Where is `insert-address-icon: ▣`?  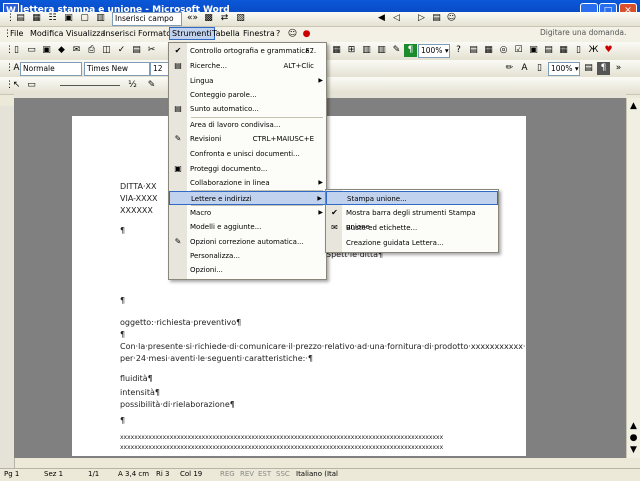
insert-address-icon: ▣ is located at coordinates (68, 18).